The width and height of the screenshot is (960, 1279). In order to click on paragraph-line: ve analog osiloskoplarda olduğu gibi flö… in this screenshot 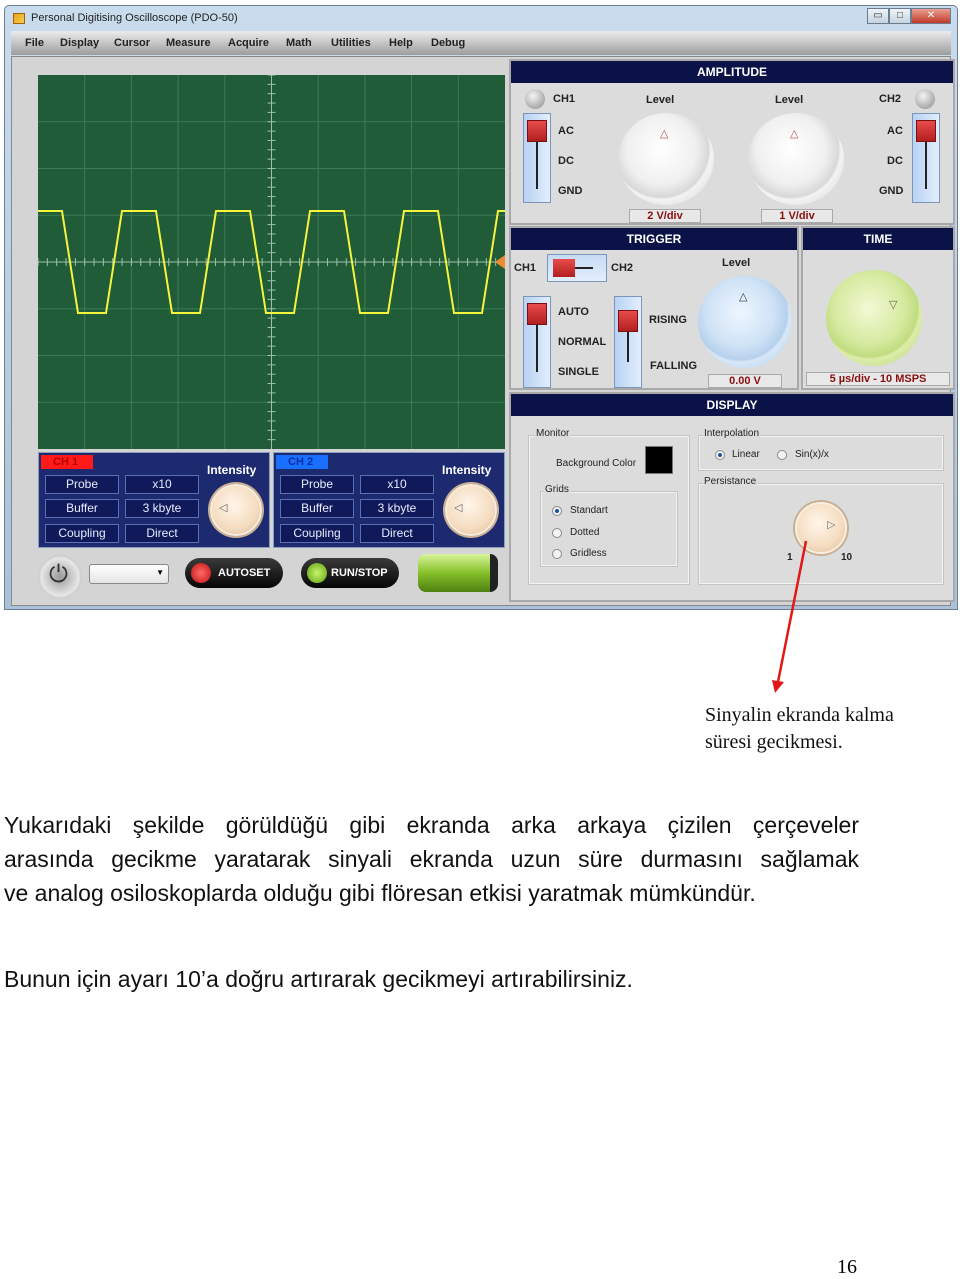, I will do `click(380, 893)`.